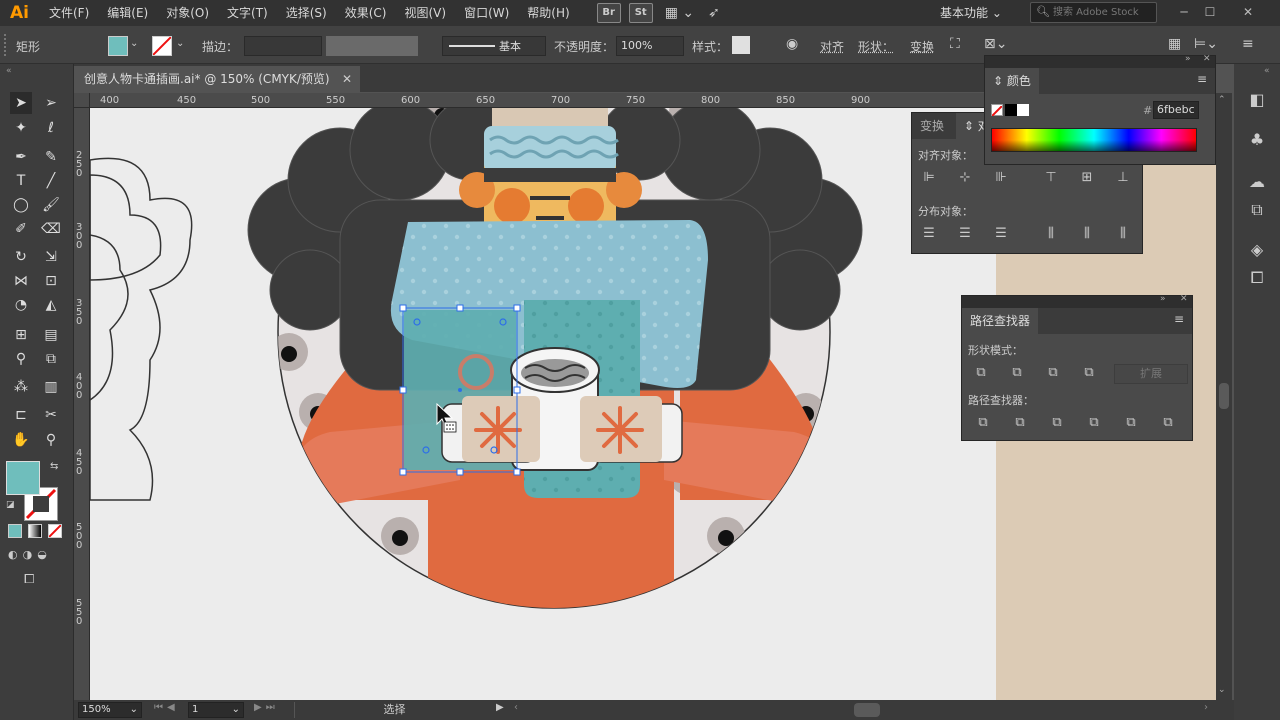 The image size is (1280, 720). Describe the element at coordinates (741, 45) in the screenshot. I see `graphic-style-swatch` at that location.